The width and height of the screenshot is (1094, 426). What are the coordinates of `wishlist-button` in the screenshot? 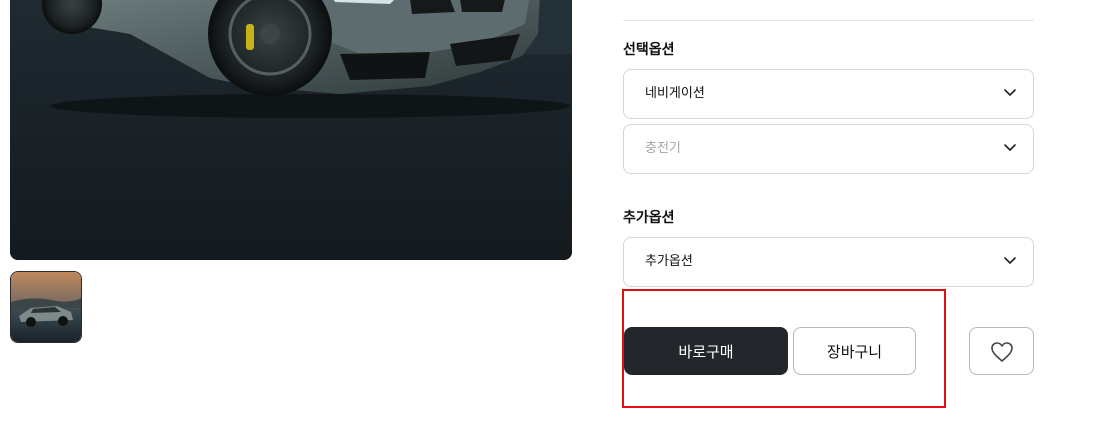 It's located at (1001, 351).